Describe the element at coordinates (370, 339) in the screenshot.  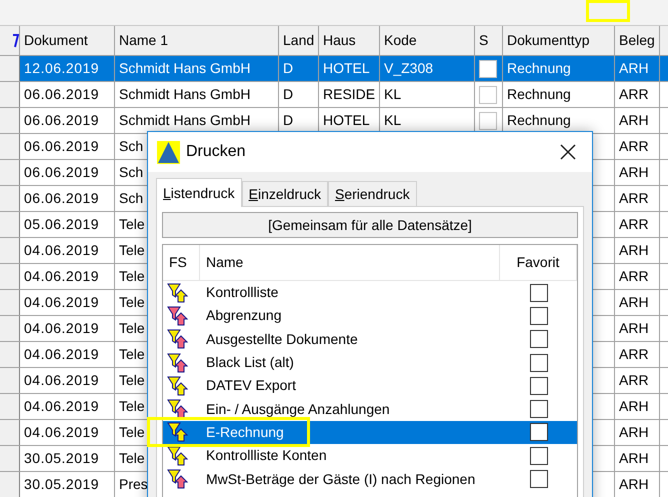
I see `report-item: Ausgestellte Dokumente` at that location.